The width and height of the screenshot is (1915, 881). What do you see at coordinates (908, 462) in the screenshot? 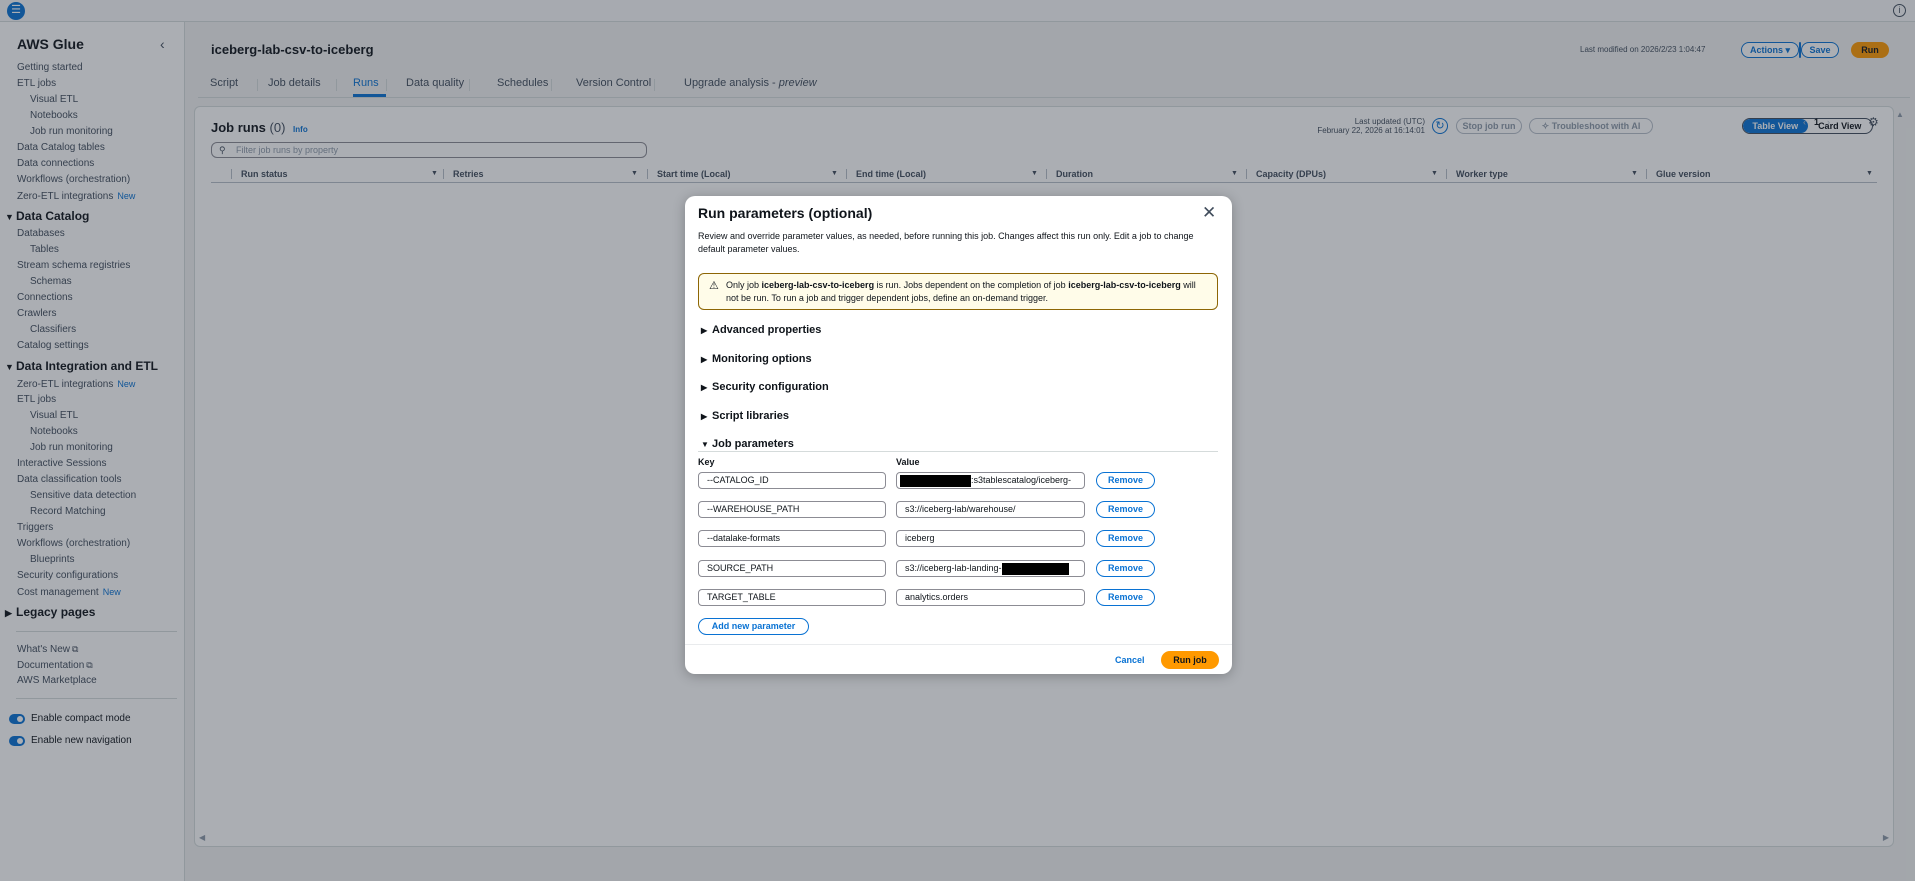
I see `value-column-label: Value` at bounding box center [908, 462].